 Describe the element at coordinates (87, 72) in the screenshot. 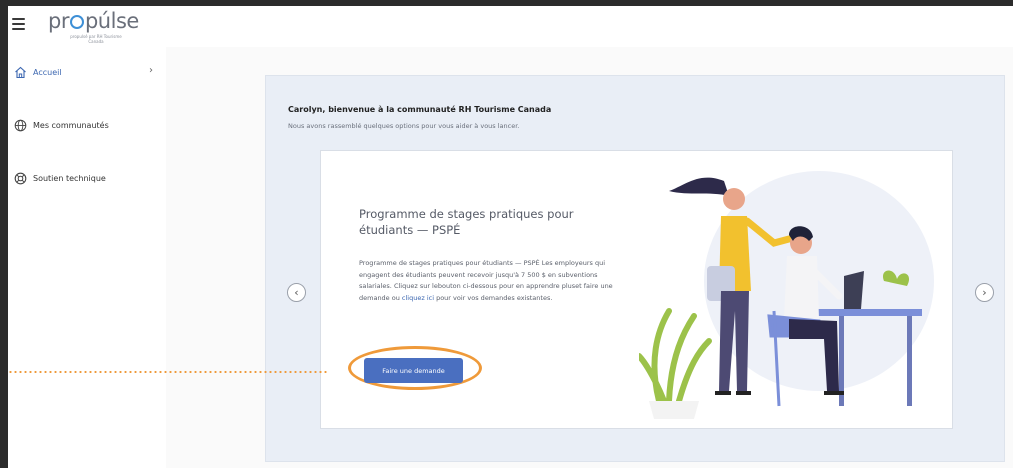

I see `sidebar-item-accueil: Accueil ›` at that location.